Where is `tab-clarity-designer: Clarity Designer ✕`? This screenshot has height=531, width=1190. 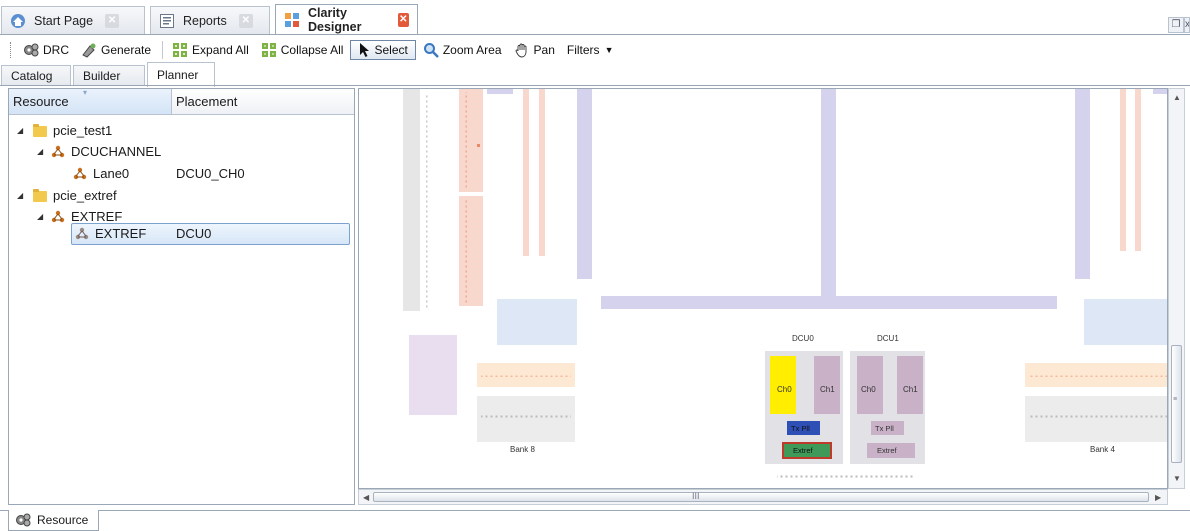
tab-clarity-designer: Clarity Designer ✕ is located at coordinates (346, 19).